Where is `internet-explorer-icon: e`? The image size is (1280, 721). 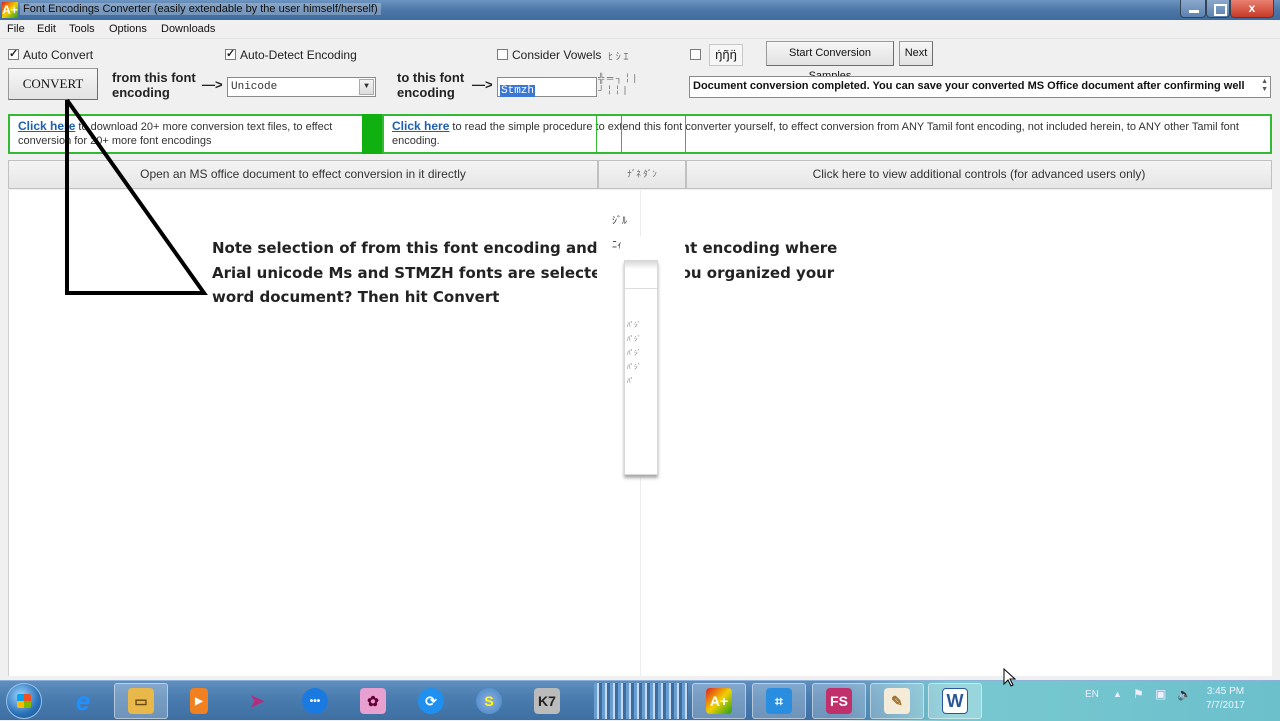 internet-explorer-icon: e is located at coordinates (83, 700).